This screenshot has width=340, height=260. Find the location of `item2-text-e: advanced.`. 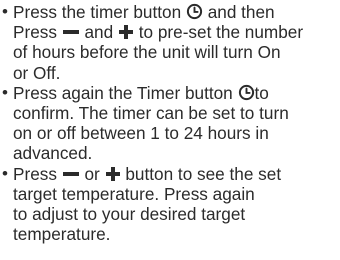

item2-text-e: advanced. is located at coordinates (53, 153).